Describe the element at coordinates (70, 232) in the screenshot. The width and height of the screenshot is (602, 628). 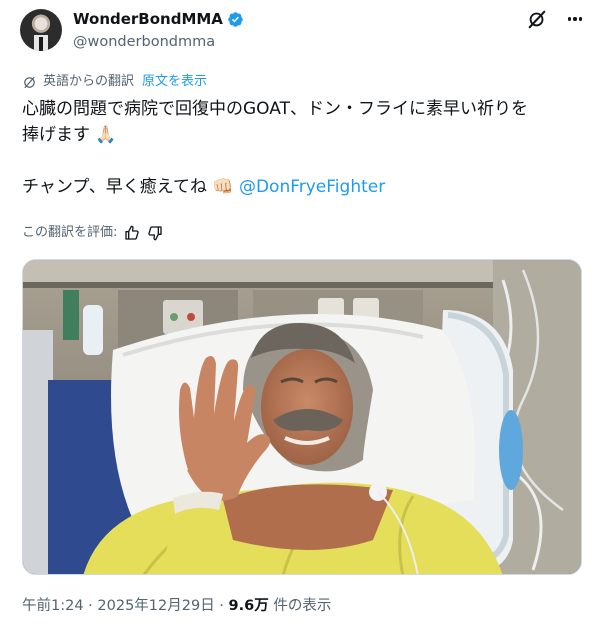
I see `rate-translation-label: この翻訳を評価:` at that location.